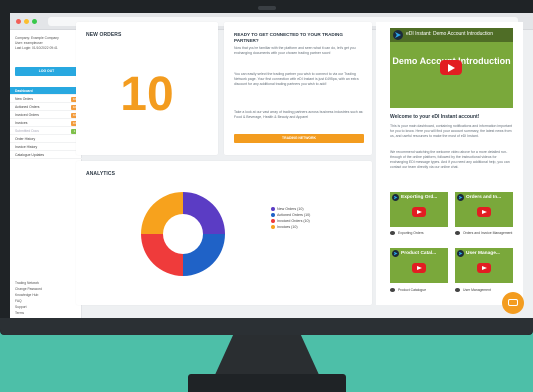 Image resolution: width=533 pixels, height=392 pixels. Describe the element at coordinates (24, 99) in the screenshot. I see `sidebar-item-label: New Orders` at that location.